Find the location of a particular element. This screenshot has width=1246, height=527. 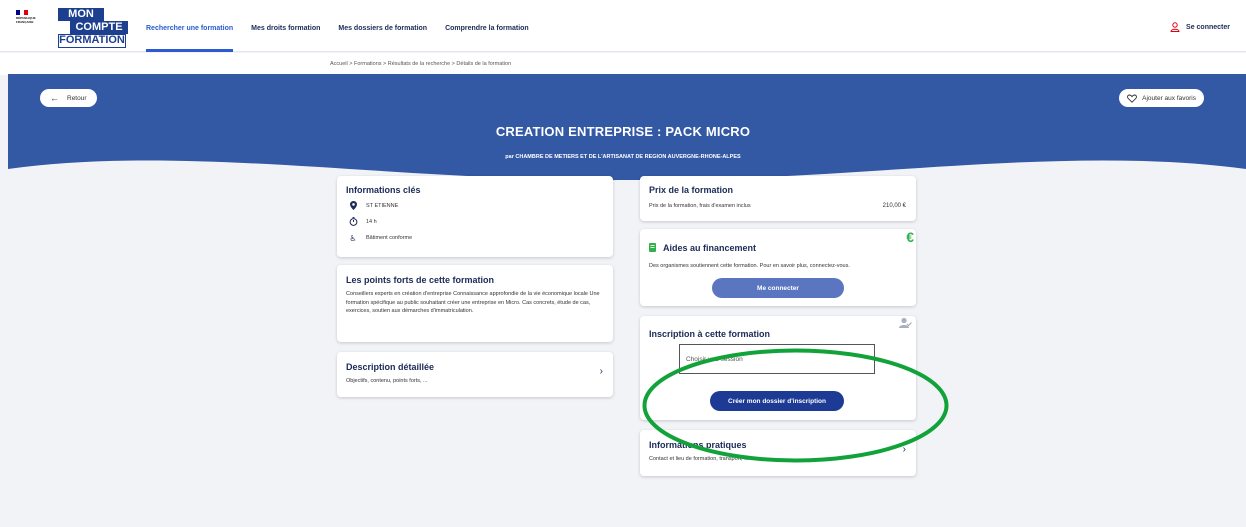

euro-icon: € is located at coordinates (910, 237).